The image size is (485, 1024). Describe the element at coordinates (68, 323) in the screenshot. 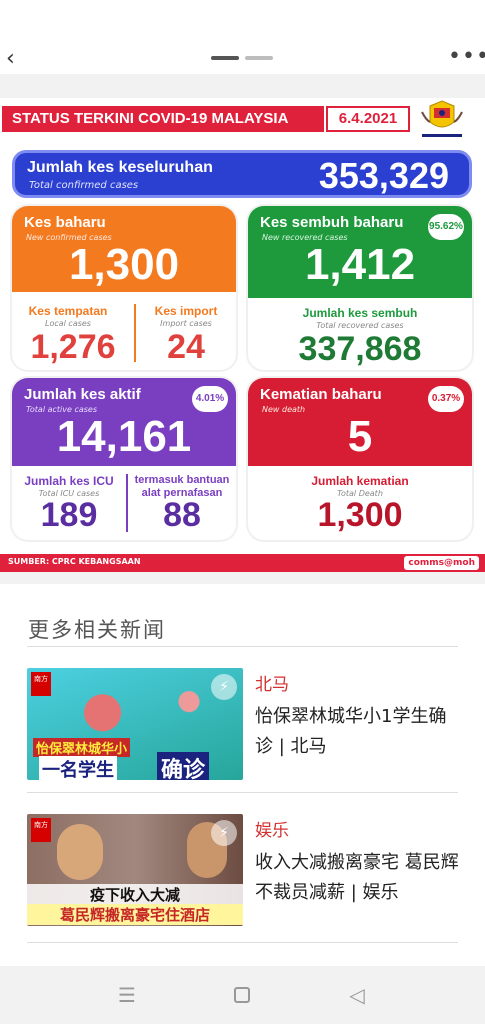

I see `local-cases-sublabel: Local cases` at that location.